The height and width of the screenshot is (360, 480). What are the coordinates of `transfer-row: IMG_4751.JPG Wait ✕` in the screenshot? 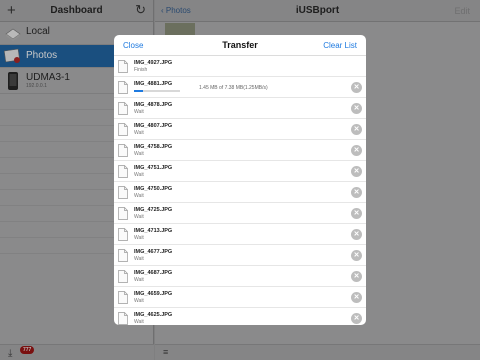 It's located at (240, 171).